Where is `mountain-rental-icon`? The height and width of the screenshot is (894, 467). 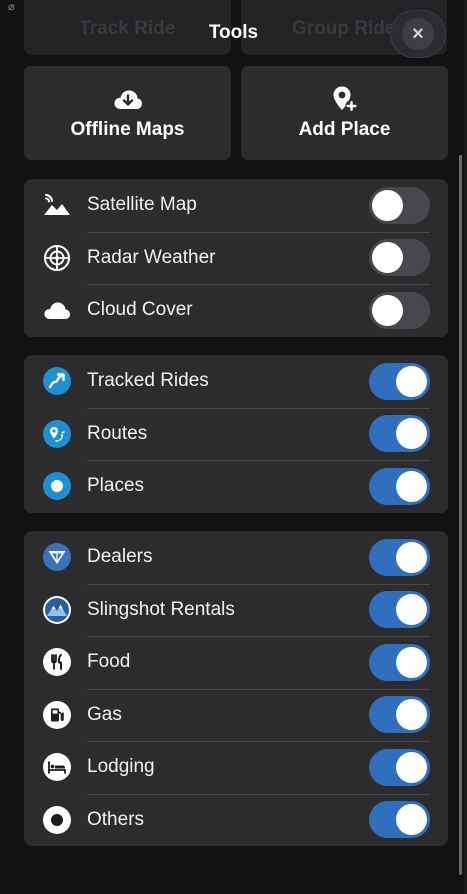 mountain-rental-icon is located at coordinates (57, 610).